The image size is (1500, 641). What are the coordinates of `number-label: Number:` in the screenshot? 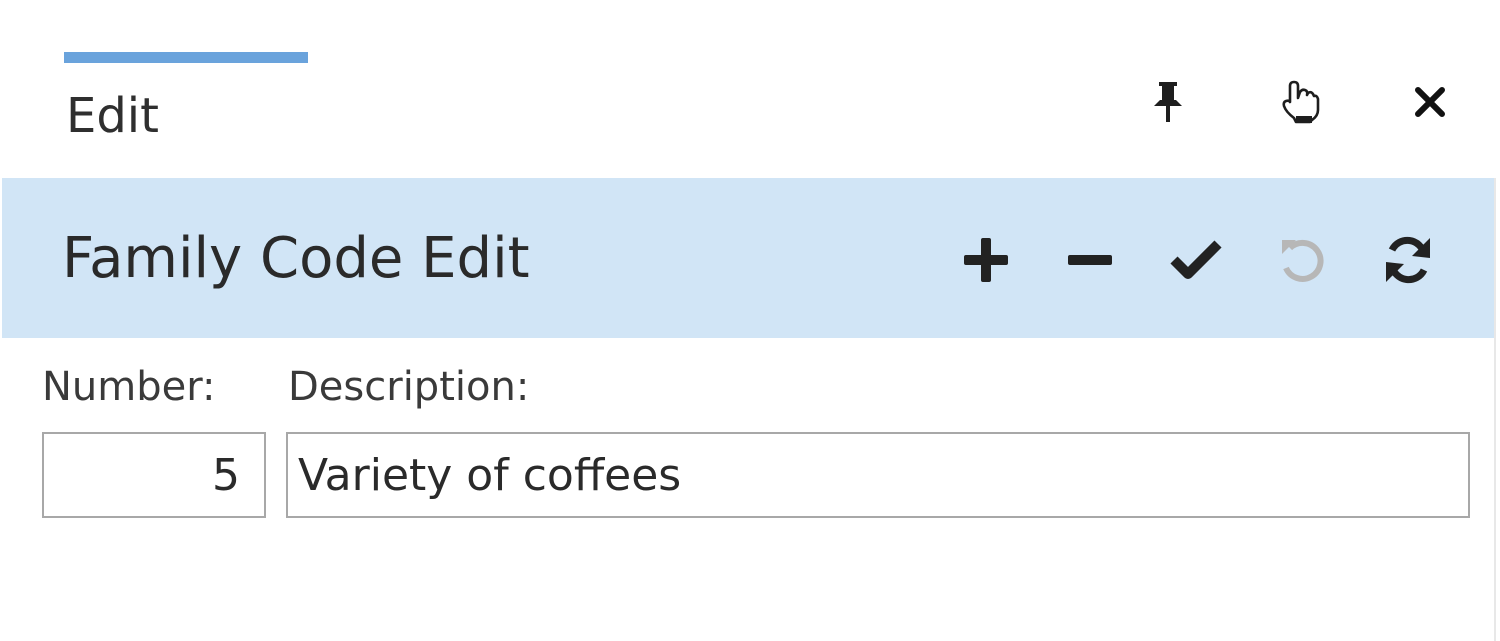 It's located at (129, 387).